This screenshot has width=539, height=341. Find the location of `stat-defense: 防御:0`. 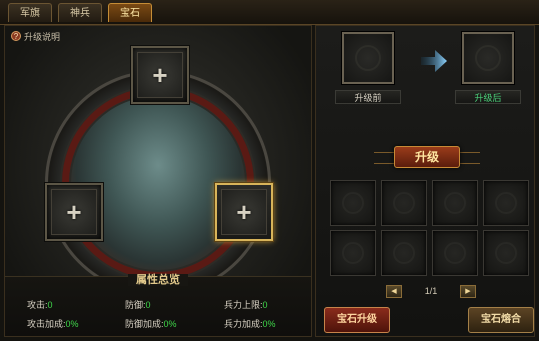

stat-defense: 防御:0 is located at coordinates (138, 304).